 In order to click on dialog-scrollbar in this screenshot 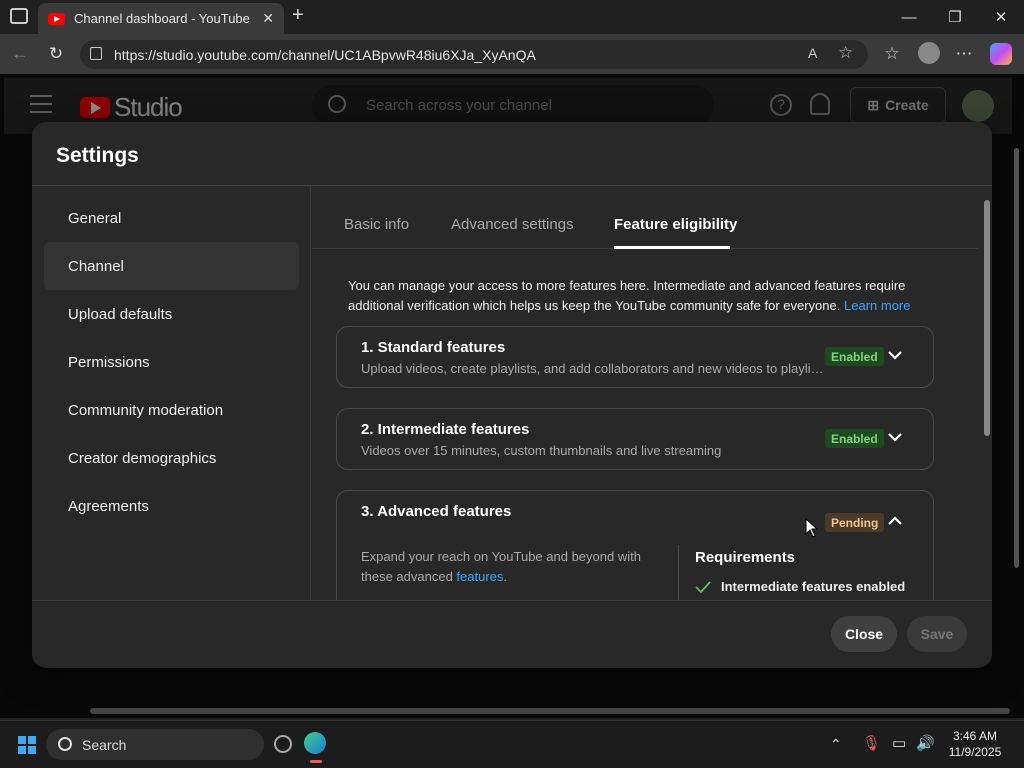, I will do `click(987, 395)`.